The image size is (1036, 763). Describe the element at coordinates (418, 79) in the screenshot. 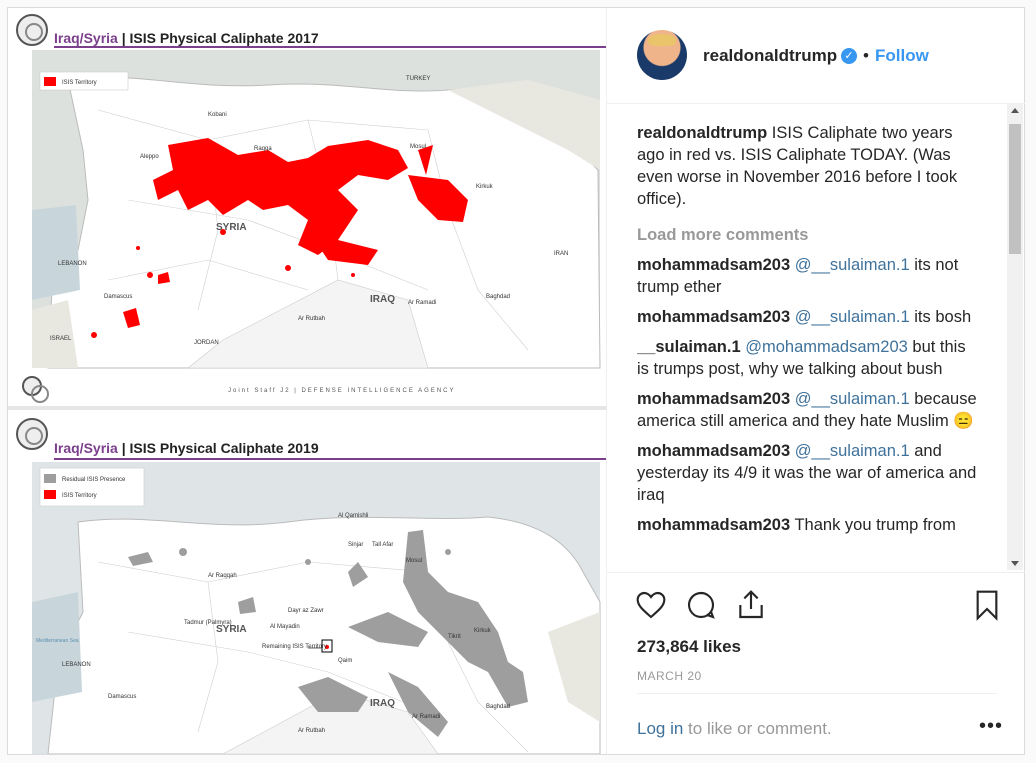

I see `svg-text: TURKEY` at that location.